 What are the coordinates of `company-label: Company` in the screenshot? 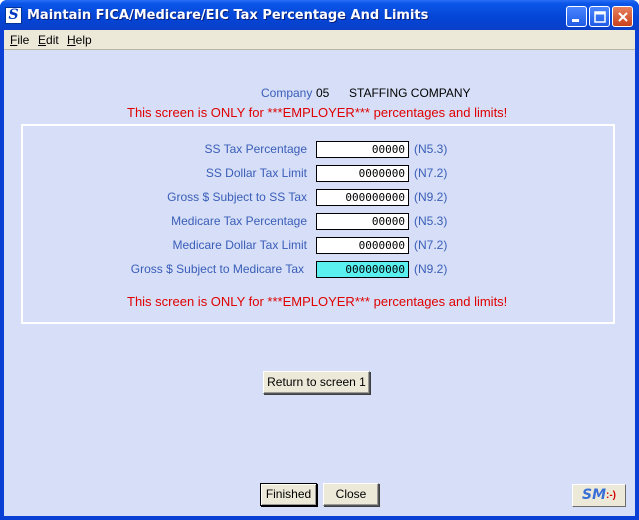 It's located at (287, 93).